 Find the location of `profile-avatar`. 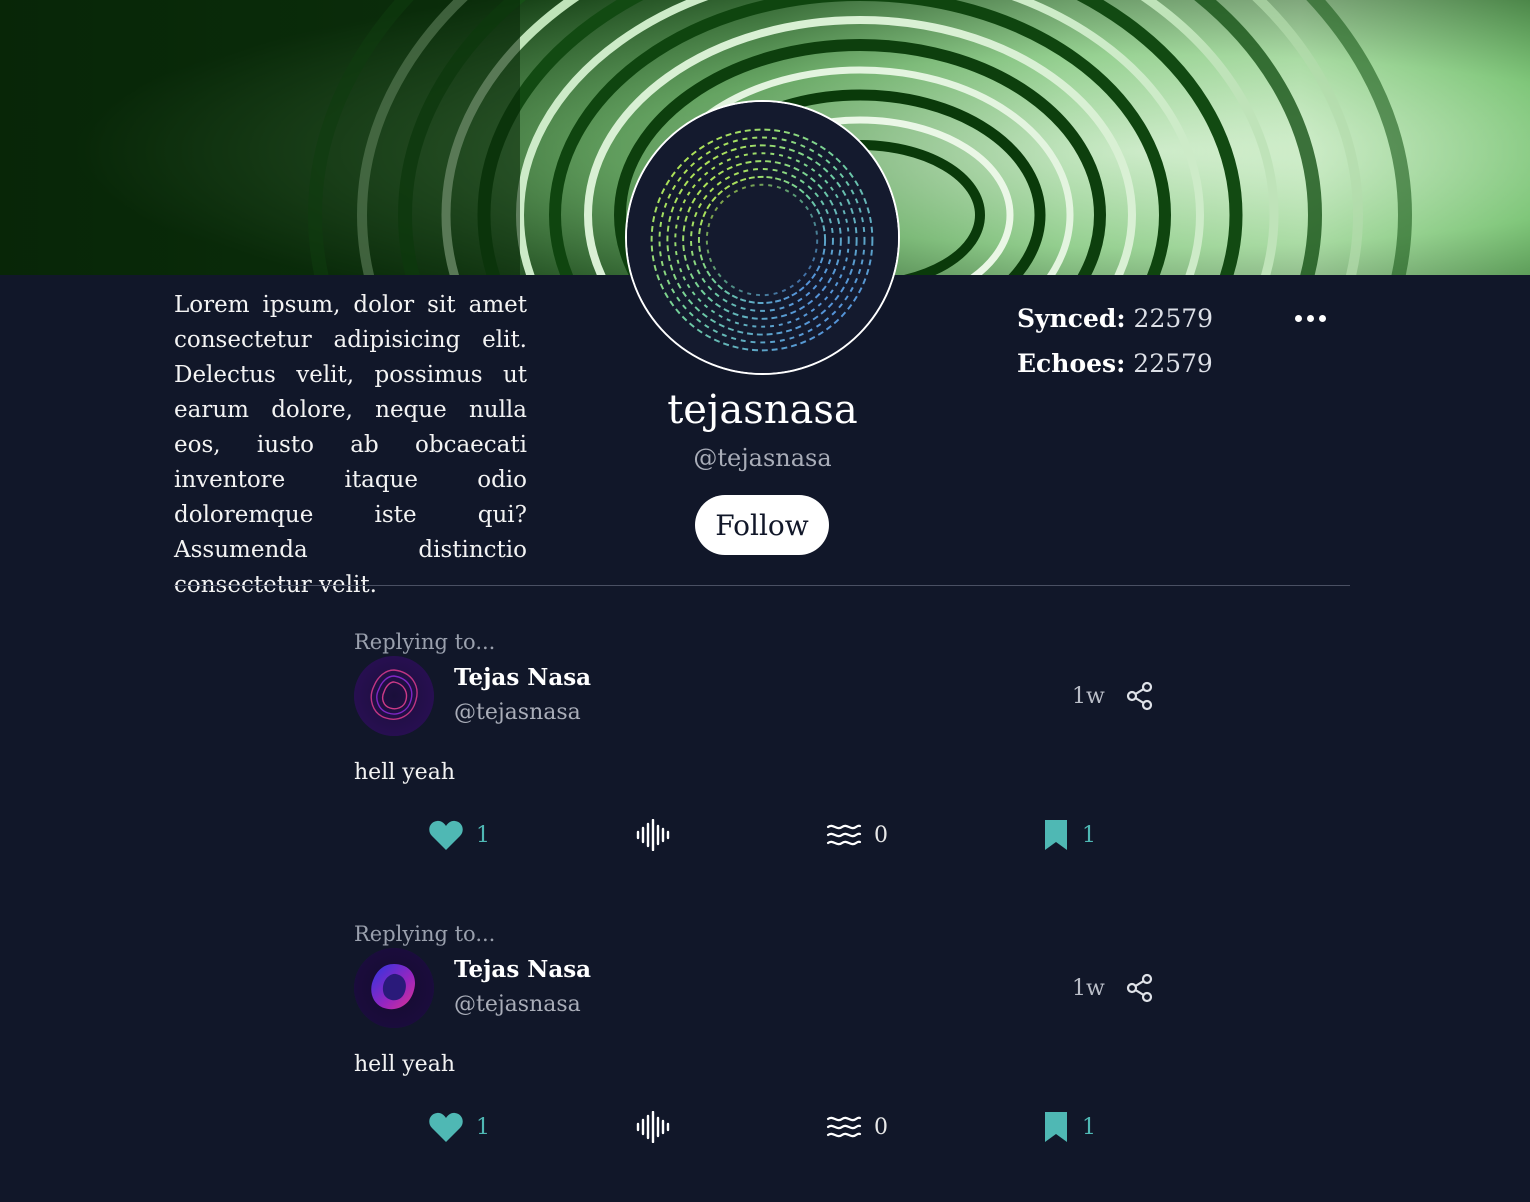

profile-avatar is located at coordinates (762, 237).